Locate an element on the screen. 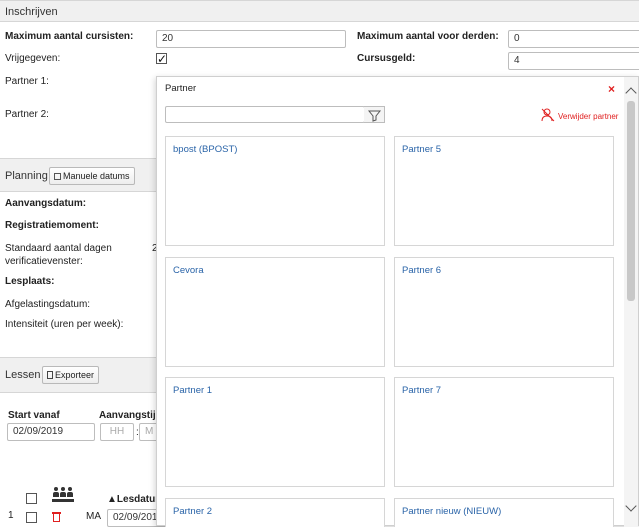  partner-card: bpost (BPOST) is located at coordinates (275, 191).